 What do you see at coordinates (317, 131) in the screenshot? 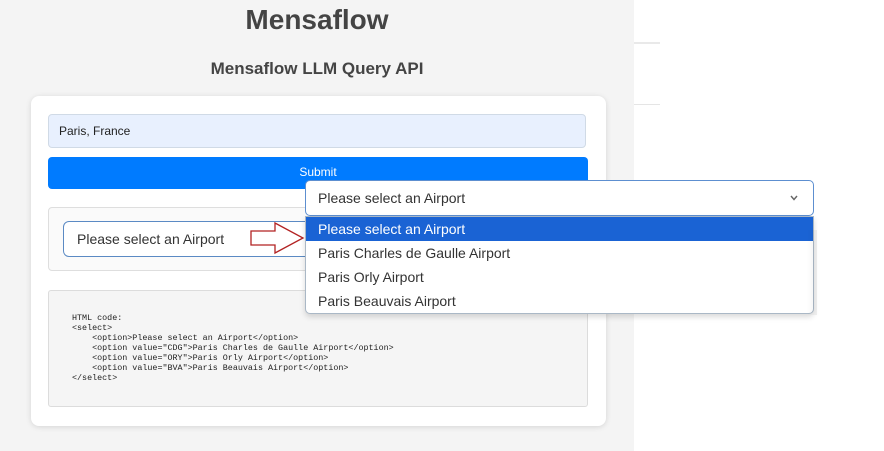
I see `query-input` at bounding box center [317, 131].